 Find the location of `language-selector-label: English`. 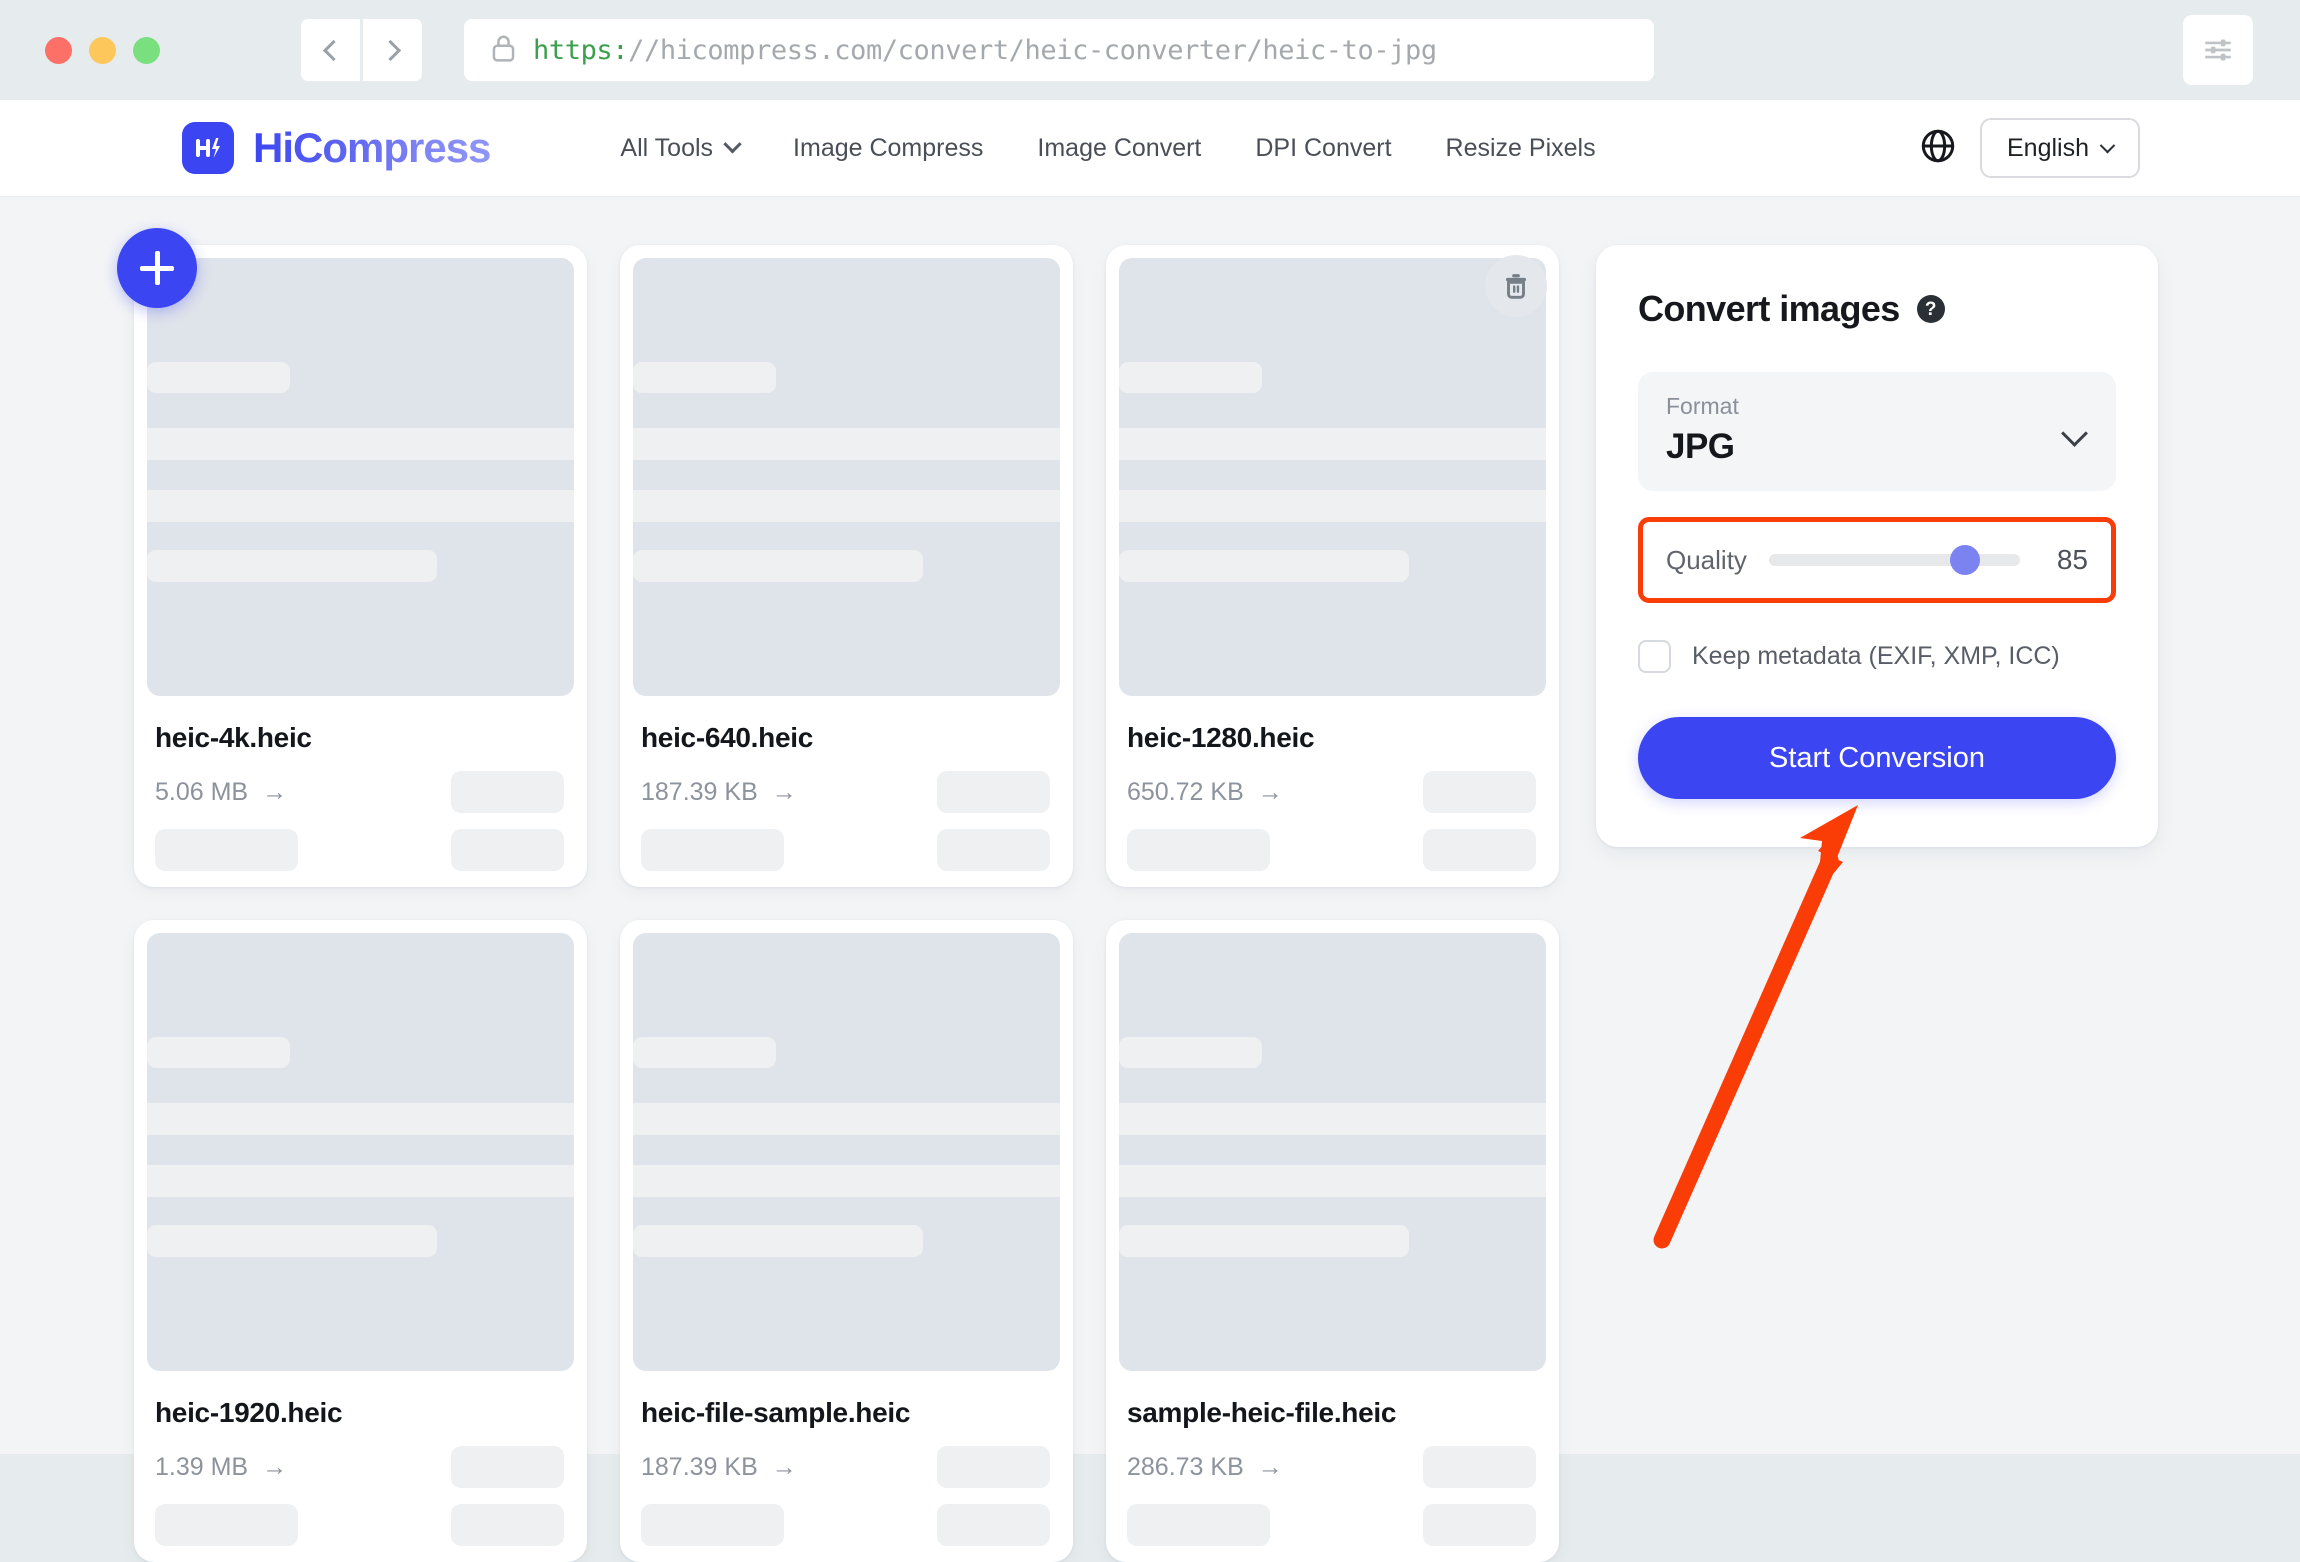

language-selector-label: English is located at coordinates (2048, 147).